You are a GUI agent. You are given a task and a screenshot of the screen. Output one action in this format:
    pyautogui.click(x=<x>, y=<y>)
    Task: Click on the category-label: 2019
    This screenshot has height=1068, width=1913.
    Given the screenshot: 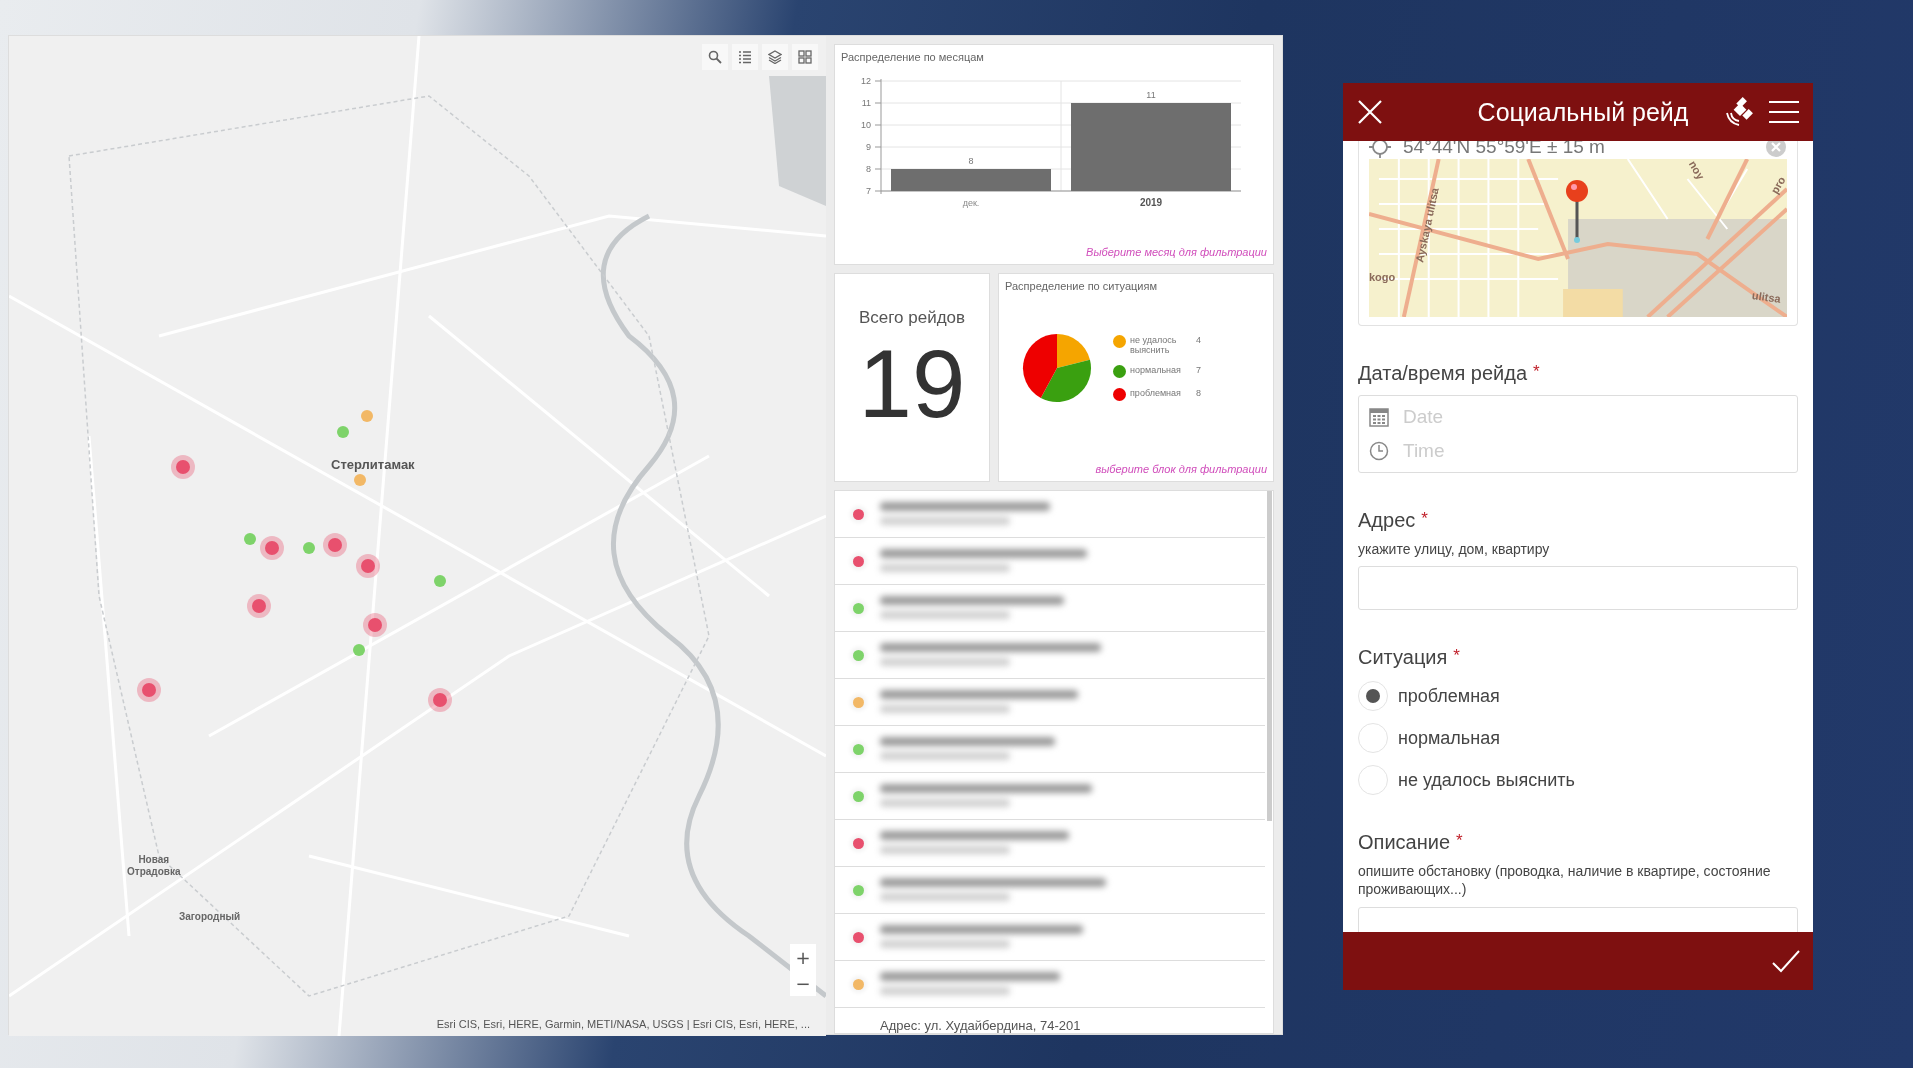 What is the action you would take?
    pyautogui.click(x=1151, y=202)
    